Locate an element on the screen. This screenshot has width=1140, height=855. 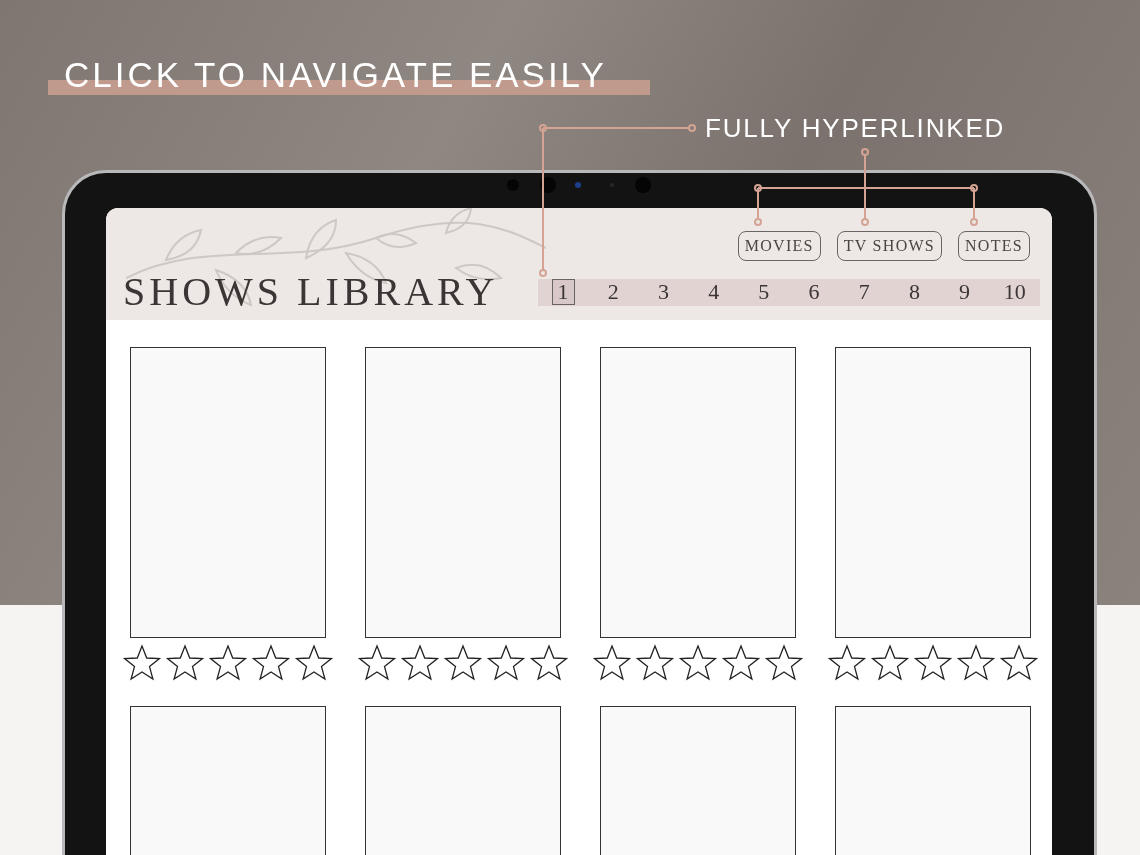
page-tab: 4 is located at coordinates (714, 292).